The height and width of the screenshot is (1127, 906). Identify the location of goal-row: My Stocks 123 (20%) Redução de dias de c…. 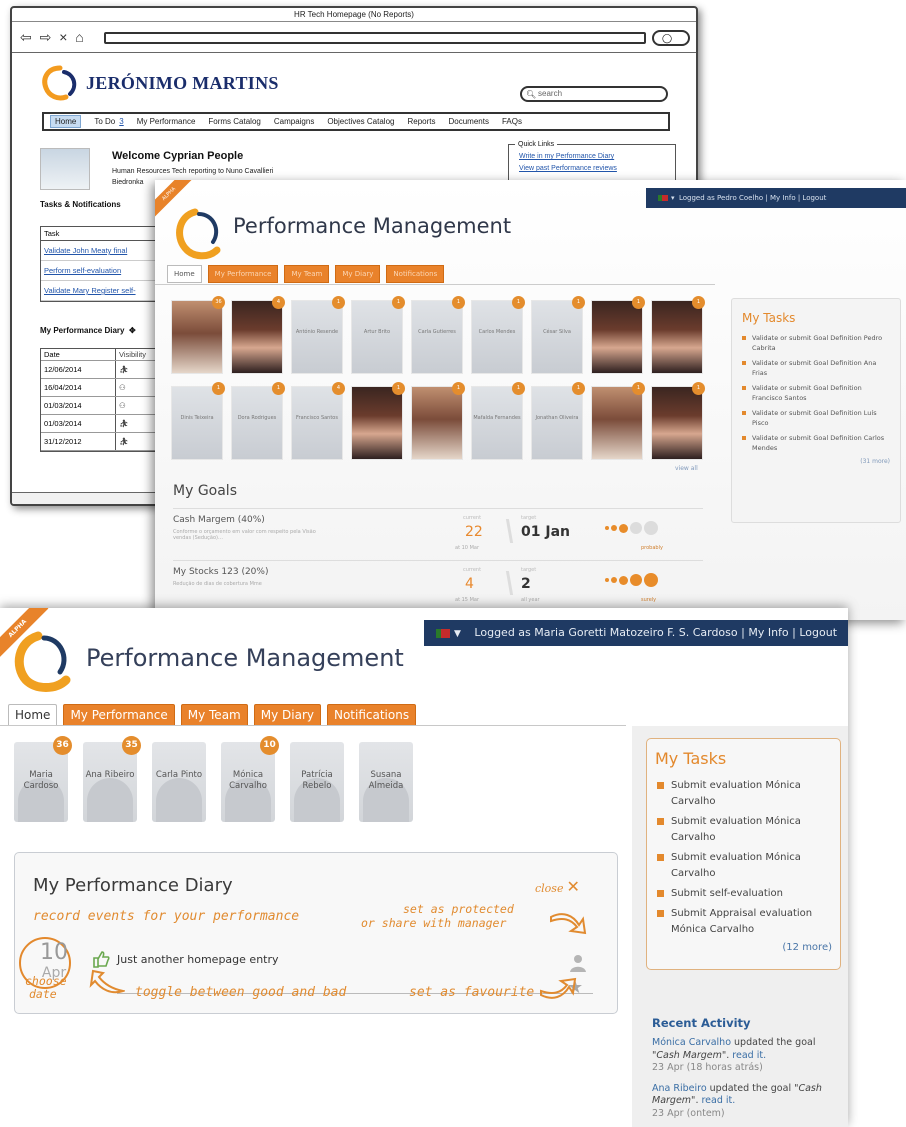
(438, 585).